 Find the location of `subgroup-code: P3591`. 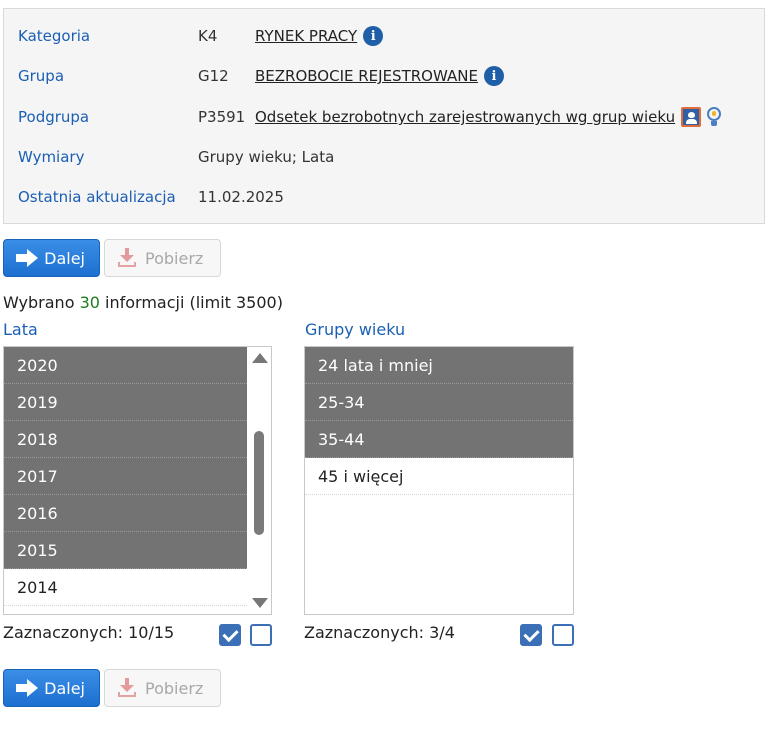

subgroup-code: P3591 is located at coordinates (222, 117).